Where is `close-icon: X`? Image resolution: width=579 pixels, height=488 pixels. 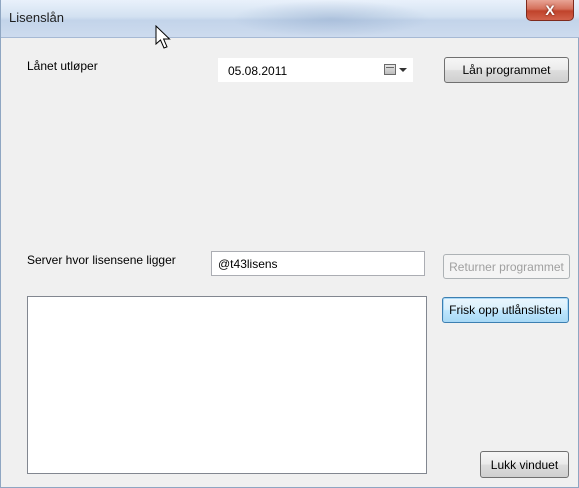 close-icon: X is located at coordinates (550, 10).